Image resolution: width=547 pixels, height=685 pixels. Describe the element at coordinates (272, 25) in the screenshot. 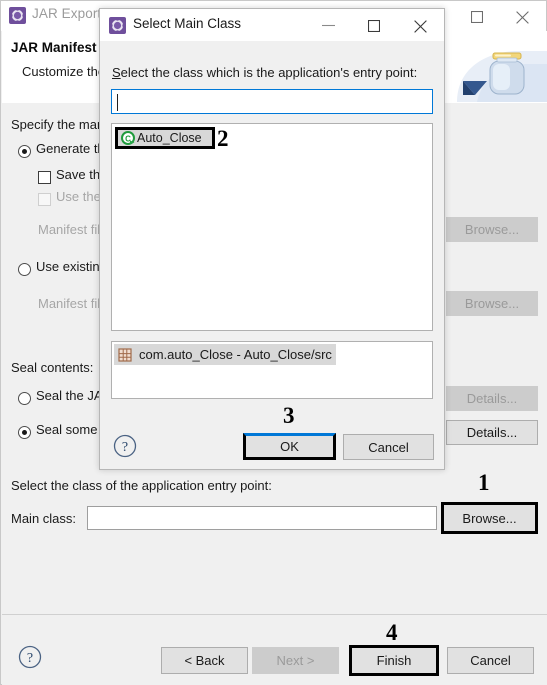

I see `dialog-titlebar: Select Main Class` at that location.